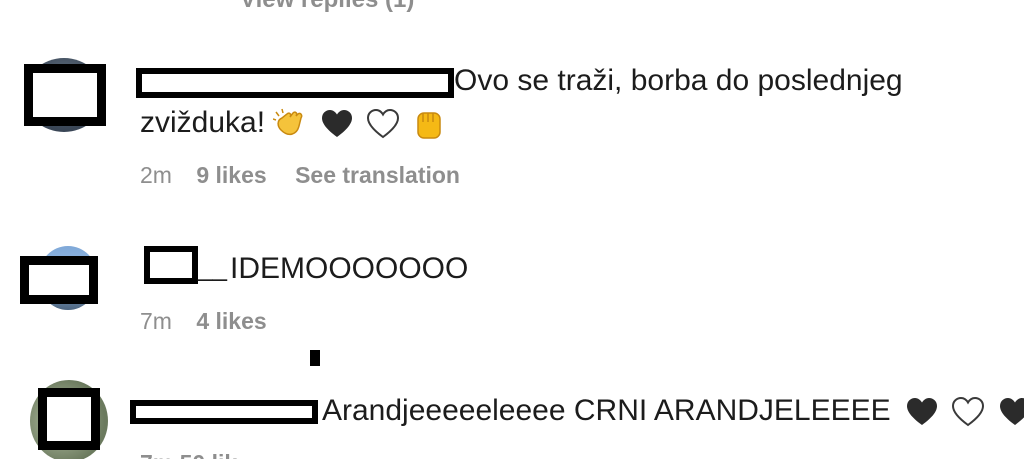 This screenshot has width=1024, height=459. Describe the element at coordinates (156, 175) in the screenshot. I see `comment-time: 2m` at that location.